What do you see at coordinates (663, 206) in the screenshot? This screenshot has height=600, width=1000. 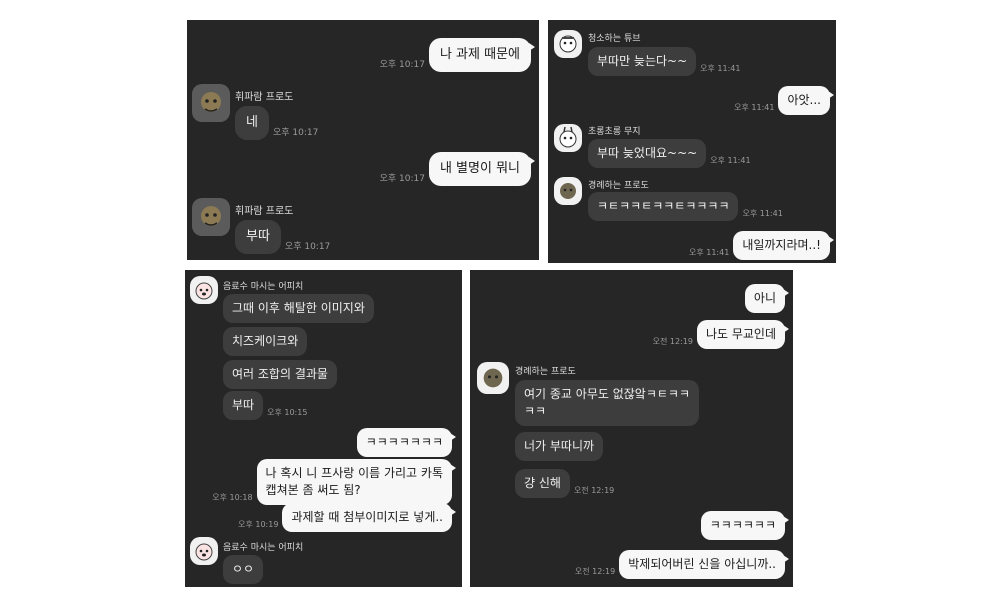 I see `incoming-message: ㅋㅌㅋㅋㅌㅋㅋㅌㅋㅋㅋㅋ` at bounding box center [663, 206].